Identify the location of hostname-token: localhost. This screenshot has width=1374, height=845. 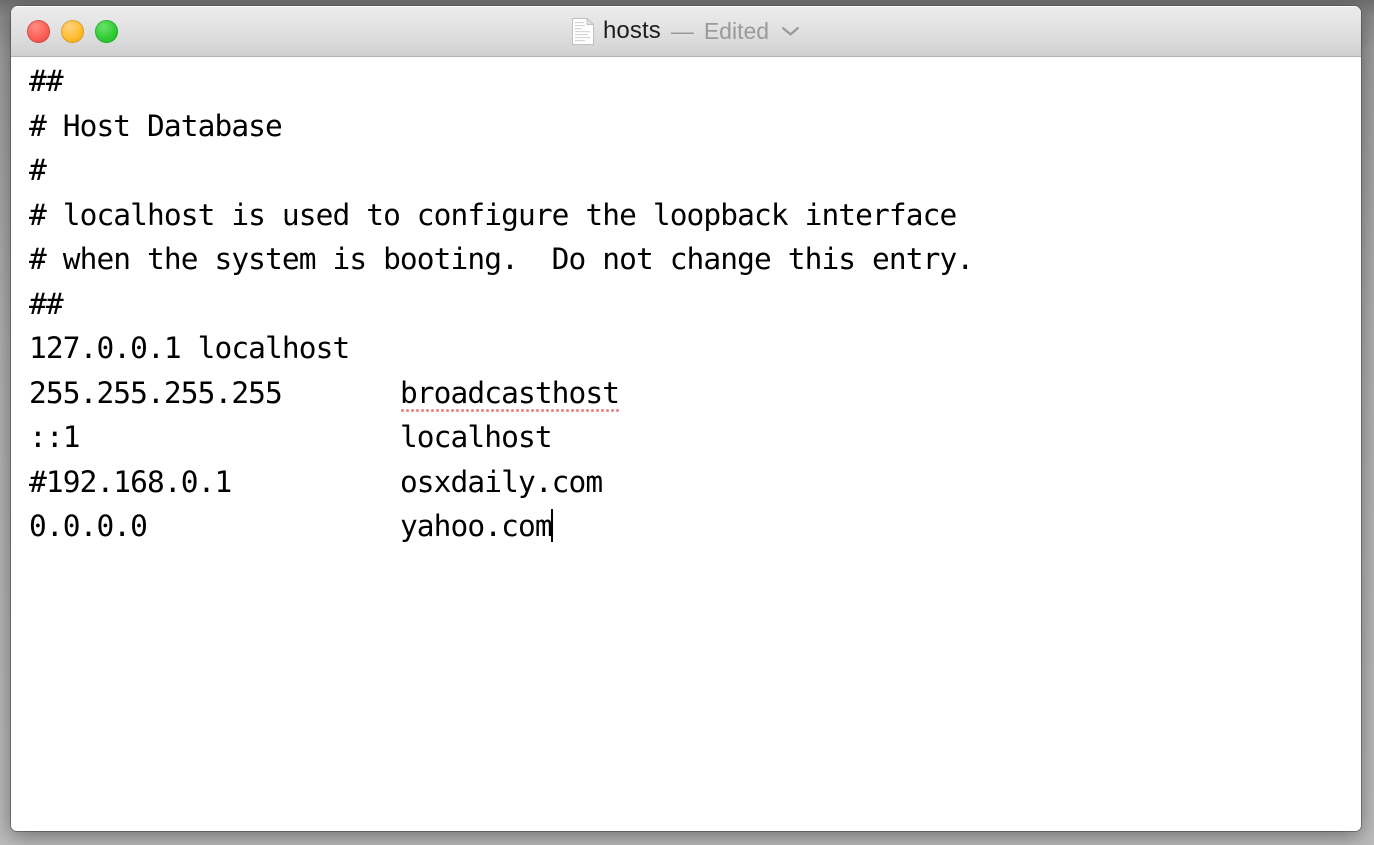
(476, 437).